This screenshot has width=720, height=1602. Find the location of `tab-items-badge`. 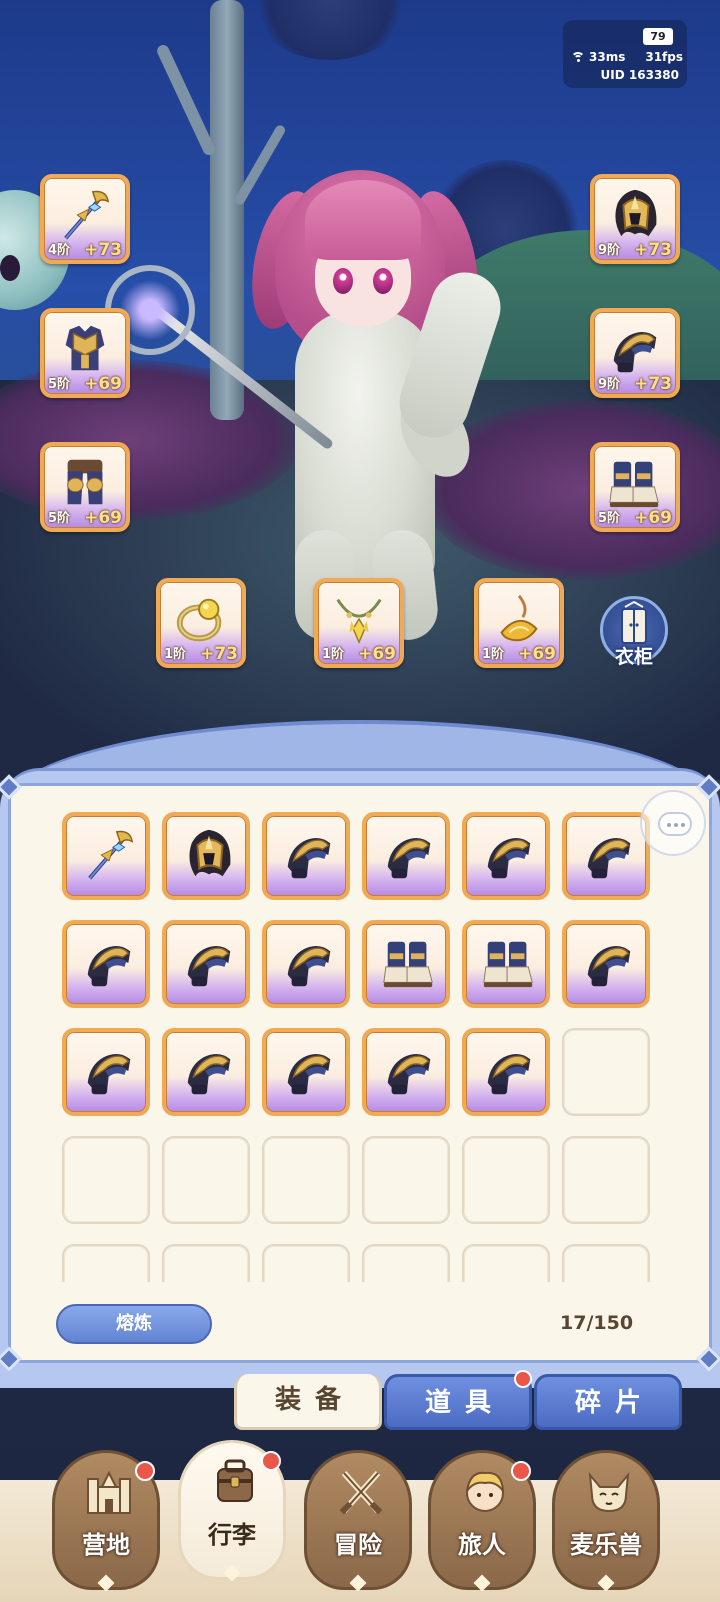

tab-items-badge is located at coordinates (523, 1379).